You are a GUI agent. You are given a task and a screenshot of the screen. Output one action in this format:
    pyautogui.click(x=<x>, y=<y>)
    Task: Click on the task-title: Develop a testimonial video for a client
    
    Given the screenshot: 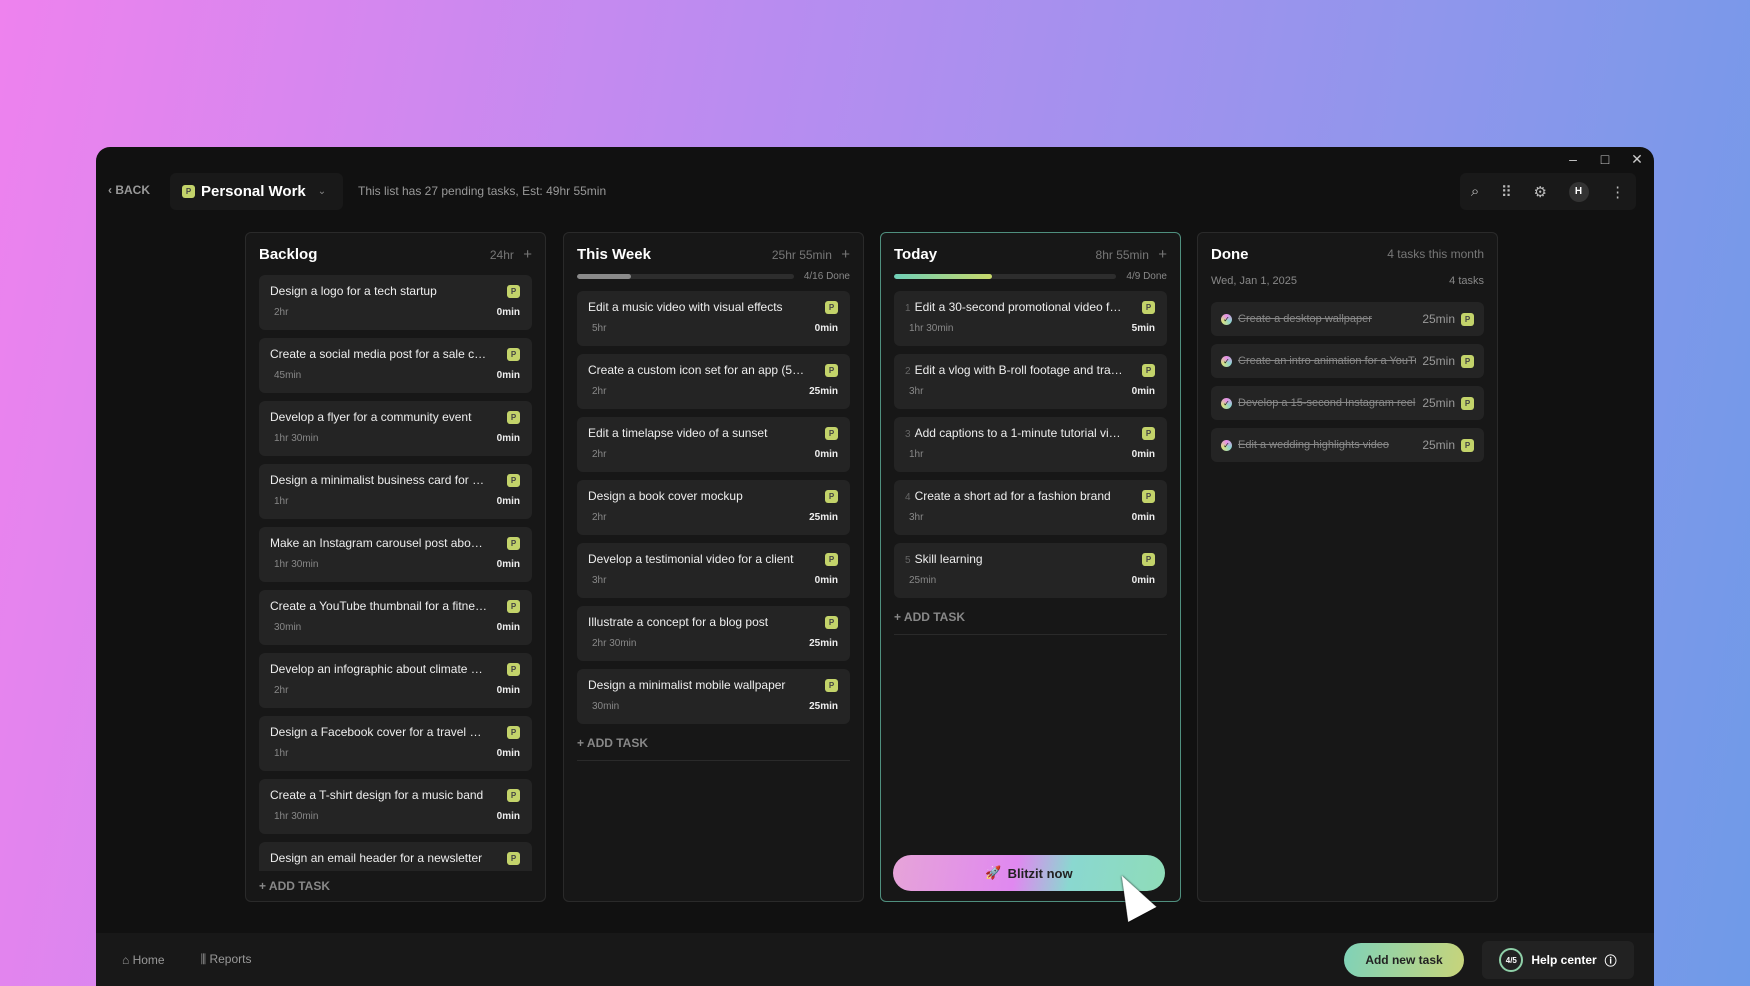 What is the action you would take?
    pyautogui.click(x=691, y=559)
    